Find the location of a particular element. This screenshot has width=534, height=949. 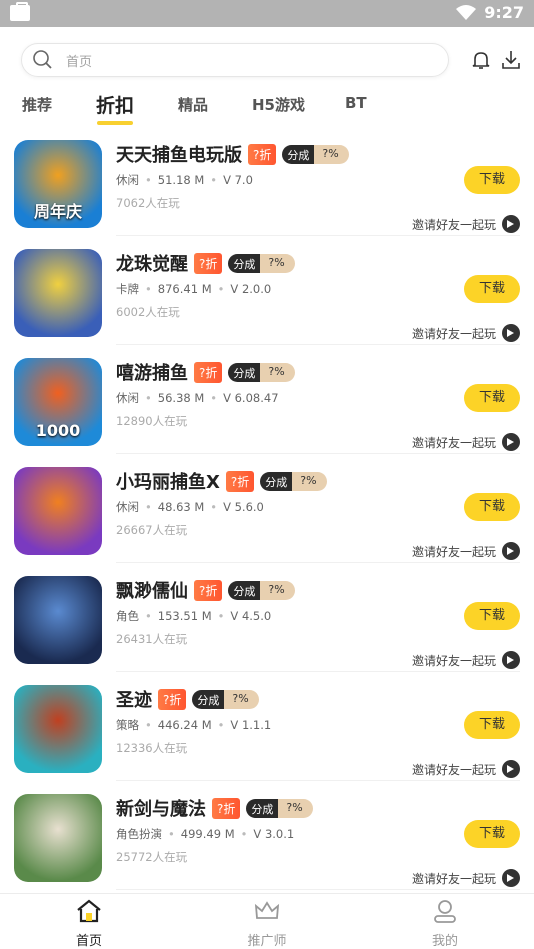

game-meta: 休闲 • 48.63 M • V 5.6.0 is located at coordinates (190, 507).